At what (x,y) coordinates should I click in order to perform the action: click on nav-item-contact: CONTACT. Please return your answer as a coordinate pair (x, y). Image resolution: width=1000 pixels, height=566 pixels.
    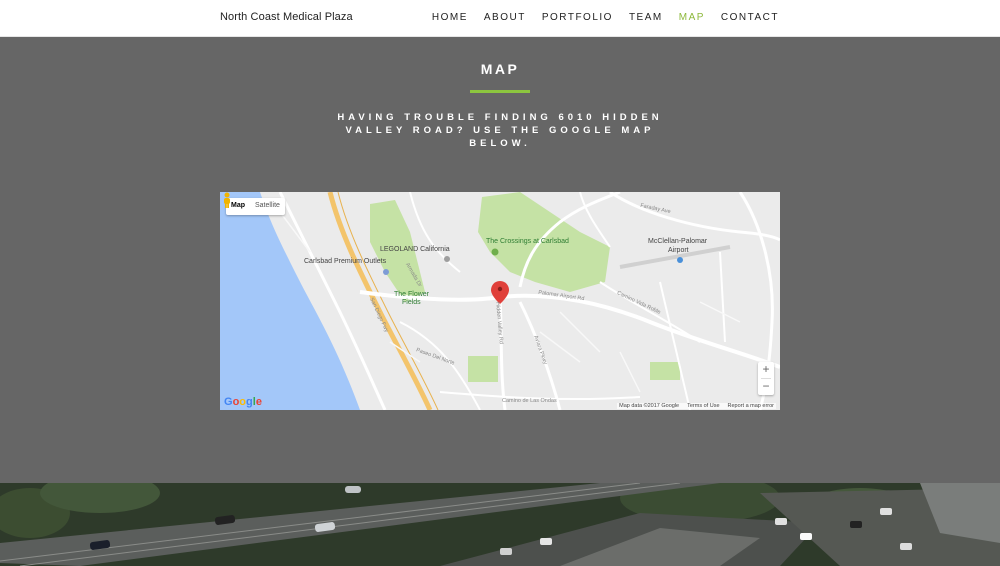
    Looking at the image, I should click on (750, 17).